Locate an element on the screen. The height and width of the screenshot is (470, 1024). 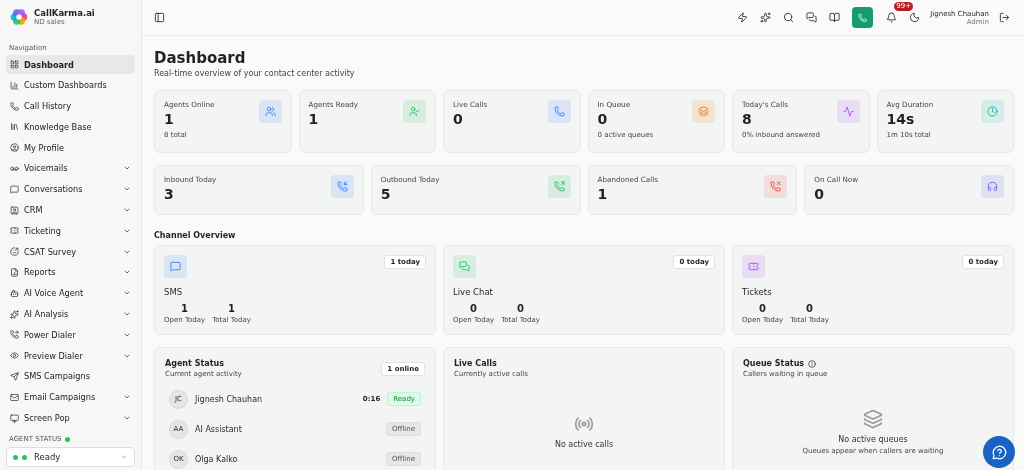
broadcast-icon is located at coordinates (584, 424).